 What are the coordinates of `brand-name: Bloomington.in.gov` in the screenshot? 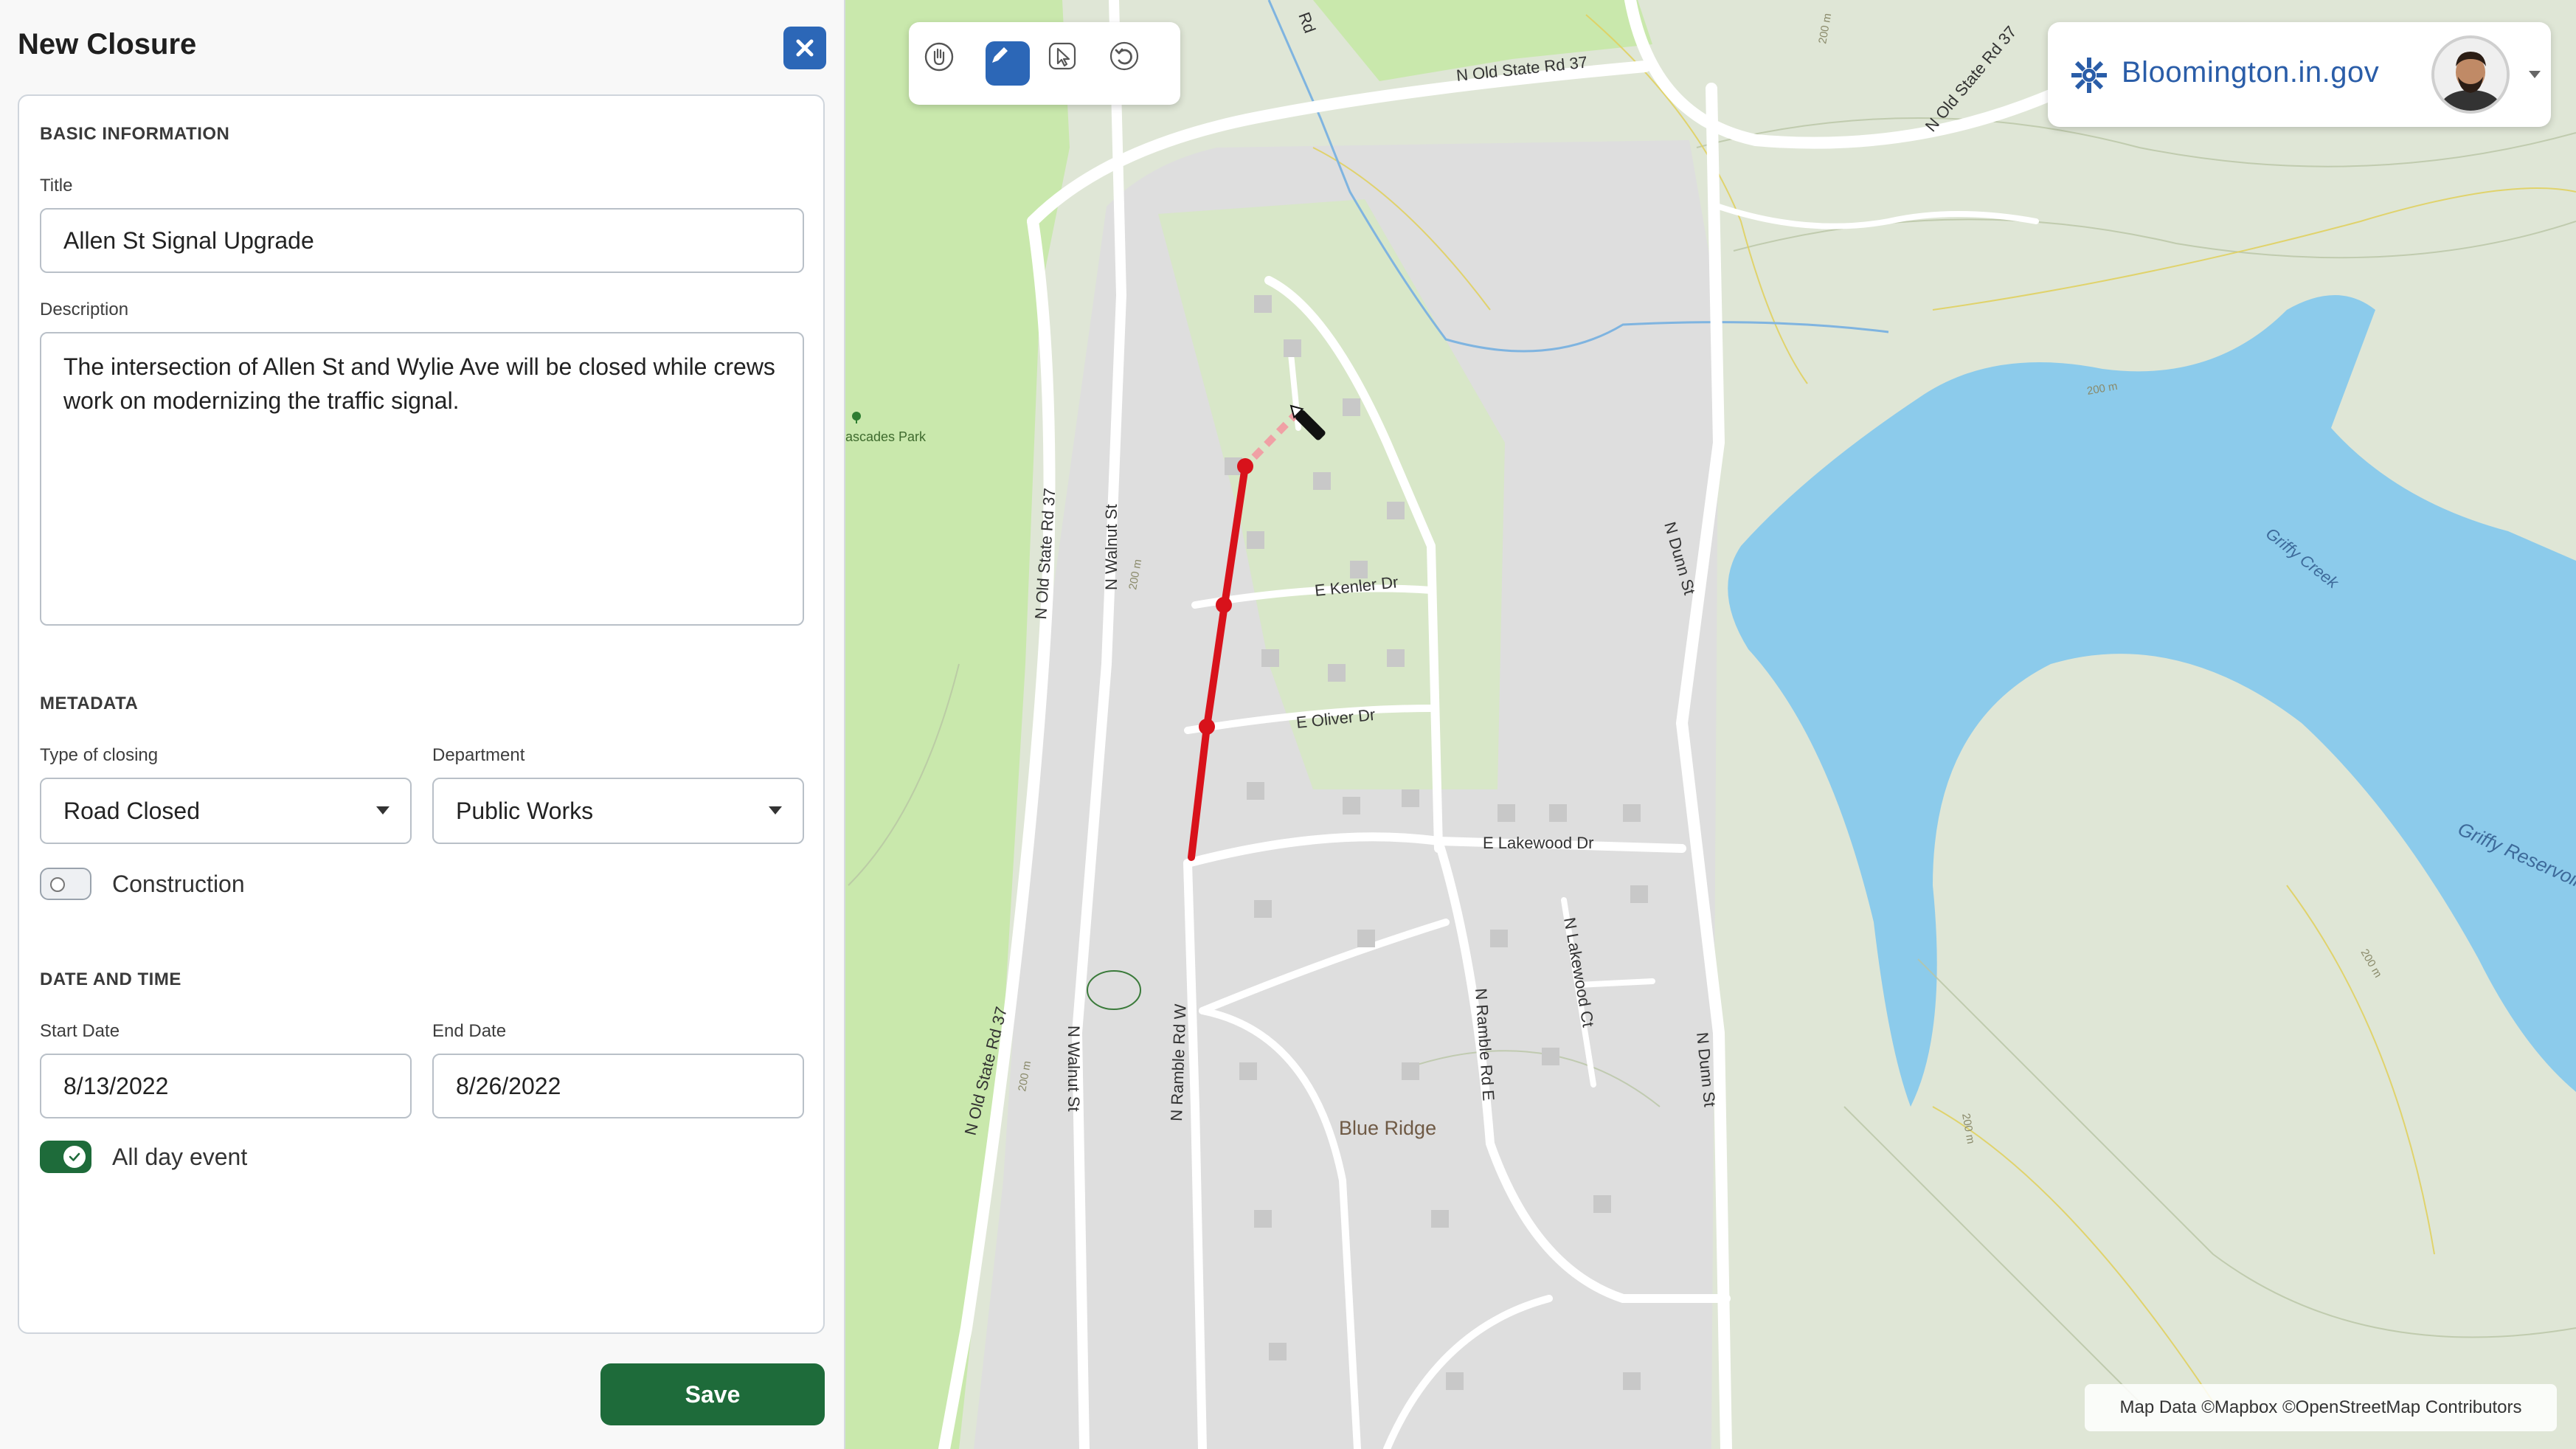 It's located at (2251, 72).